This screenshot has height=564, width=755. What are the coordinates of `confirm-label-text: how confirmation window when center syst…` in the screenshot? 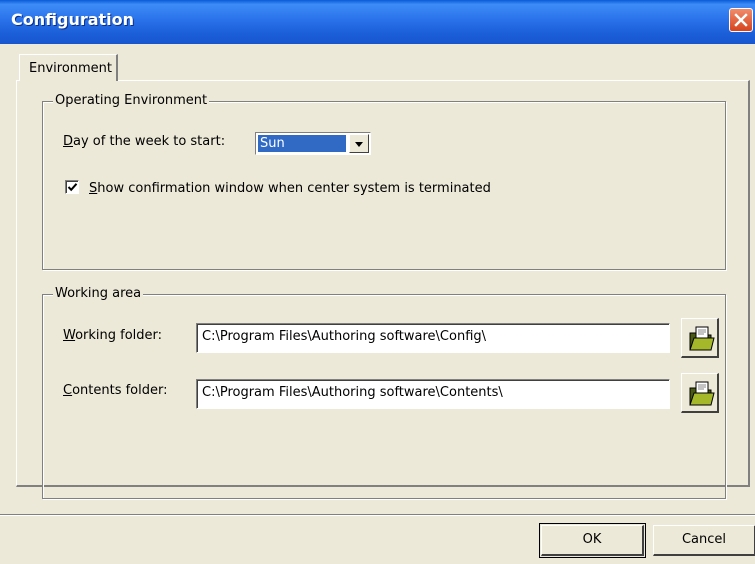 It's located at (294, 188).